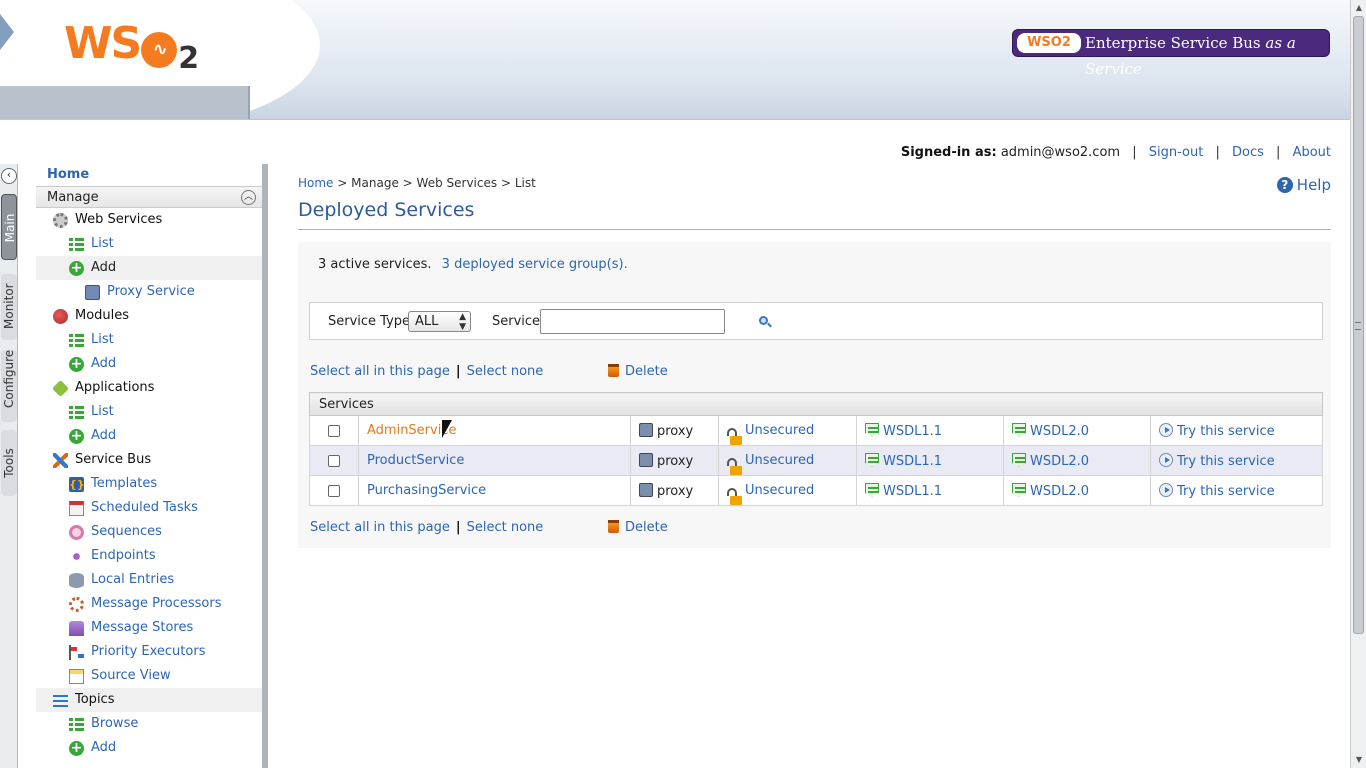  What do you see at coordinates (76, 748) in the screenshot?
I see `add-icon: +` at bounding box center [76, 748].